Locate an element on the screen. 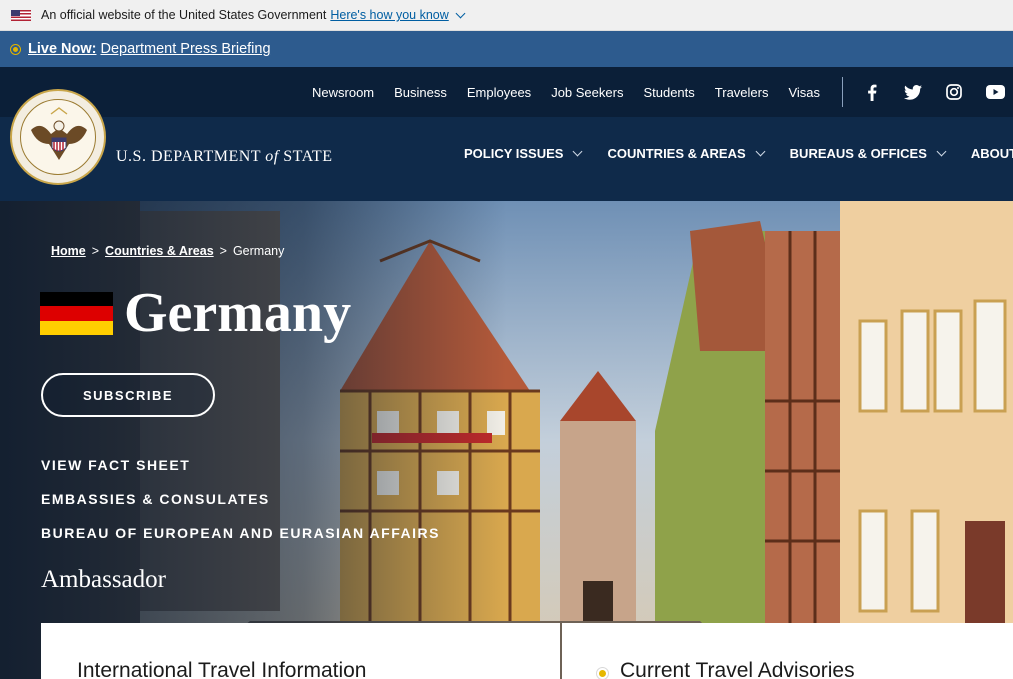  page-title: Germany is located at coordinates (238, 313).